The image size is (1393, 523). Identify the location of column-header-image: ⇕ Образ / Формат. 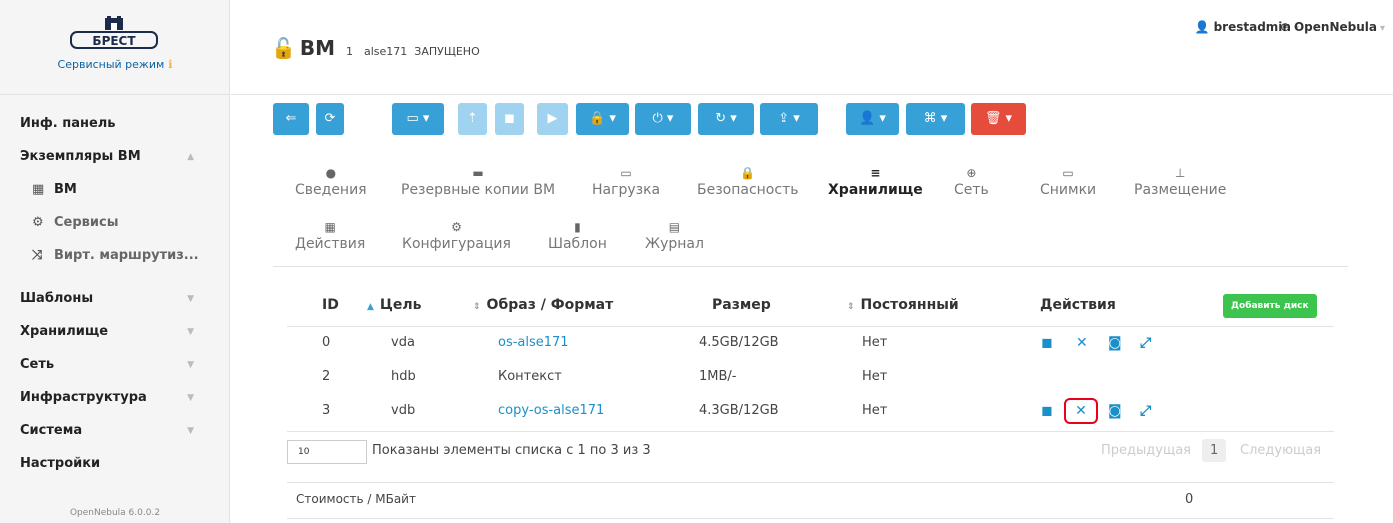
(543, 306).